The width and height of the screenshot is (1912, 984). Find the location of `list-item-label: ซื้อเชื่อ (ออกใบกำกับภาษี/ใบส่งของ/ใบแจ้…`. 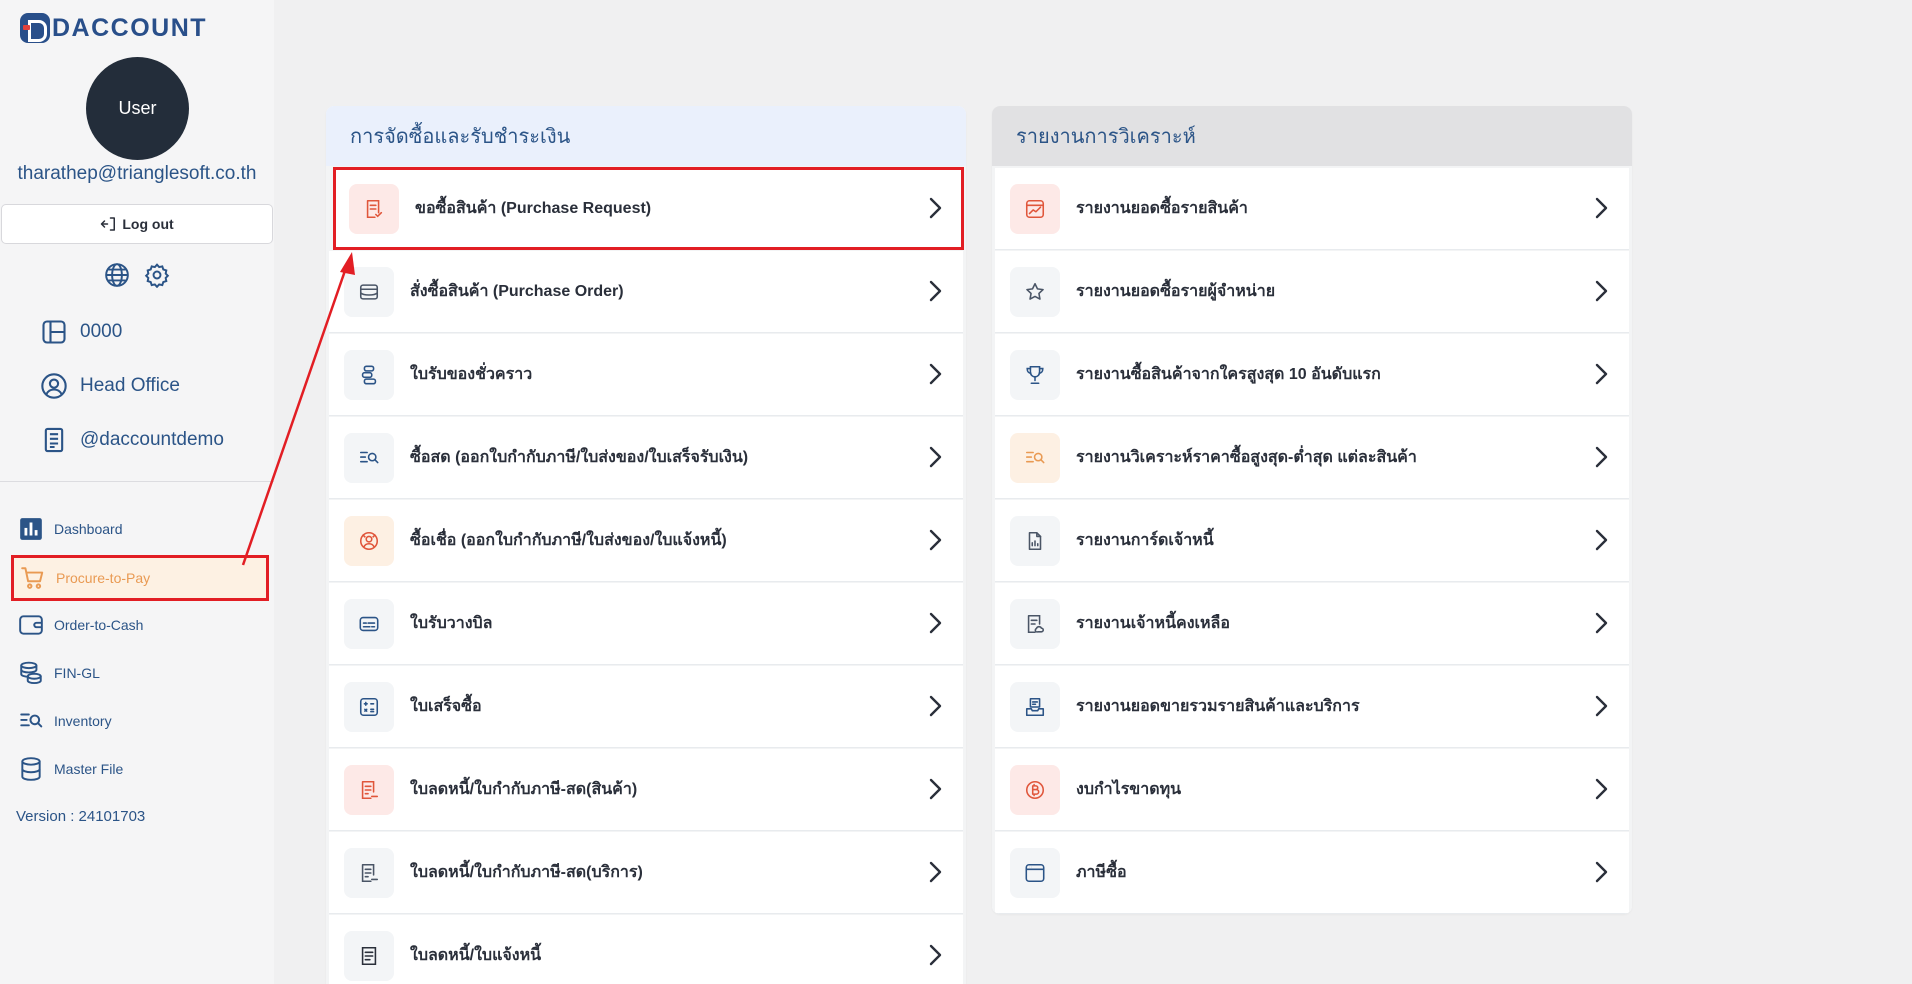

list-item-label: ซื้อเชื่อ (ออกใบกำกับภาษี/ใบส่งของ/ใบแจ้… is located at coordinates (568, 540).